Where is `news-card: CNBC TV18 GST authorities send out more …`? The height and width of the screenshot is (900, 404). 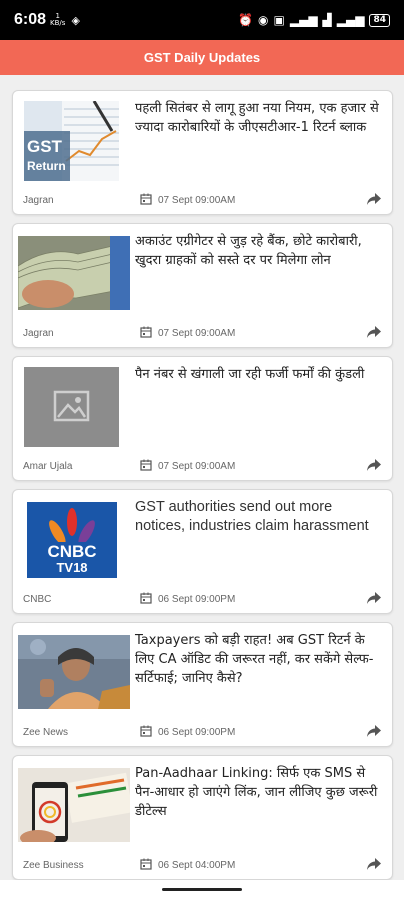 news-card: CNBC TV18 GST authorities send out more … is located at coordinates (202, 551).